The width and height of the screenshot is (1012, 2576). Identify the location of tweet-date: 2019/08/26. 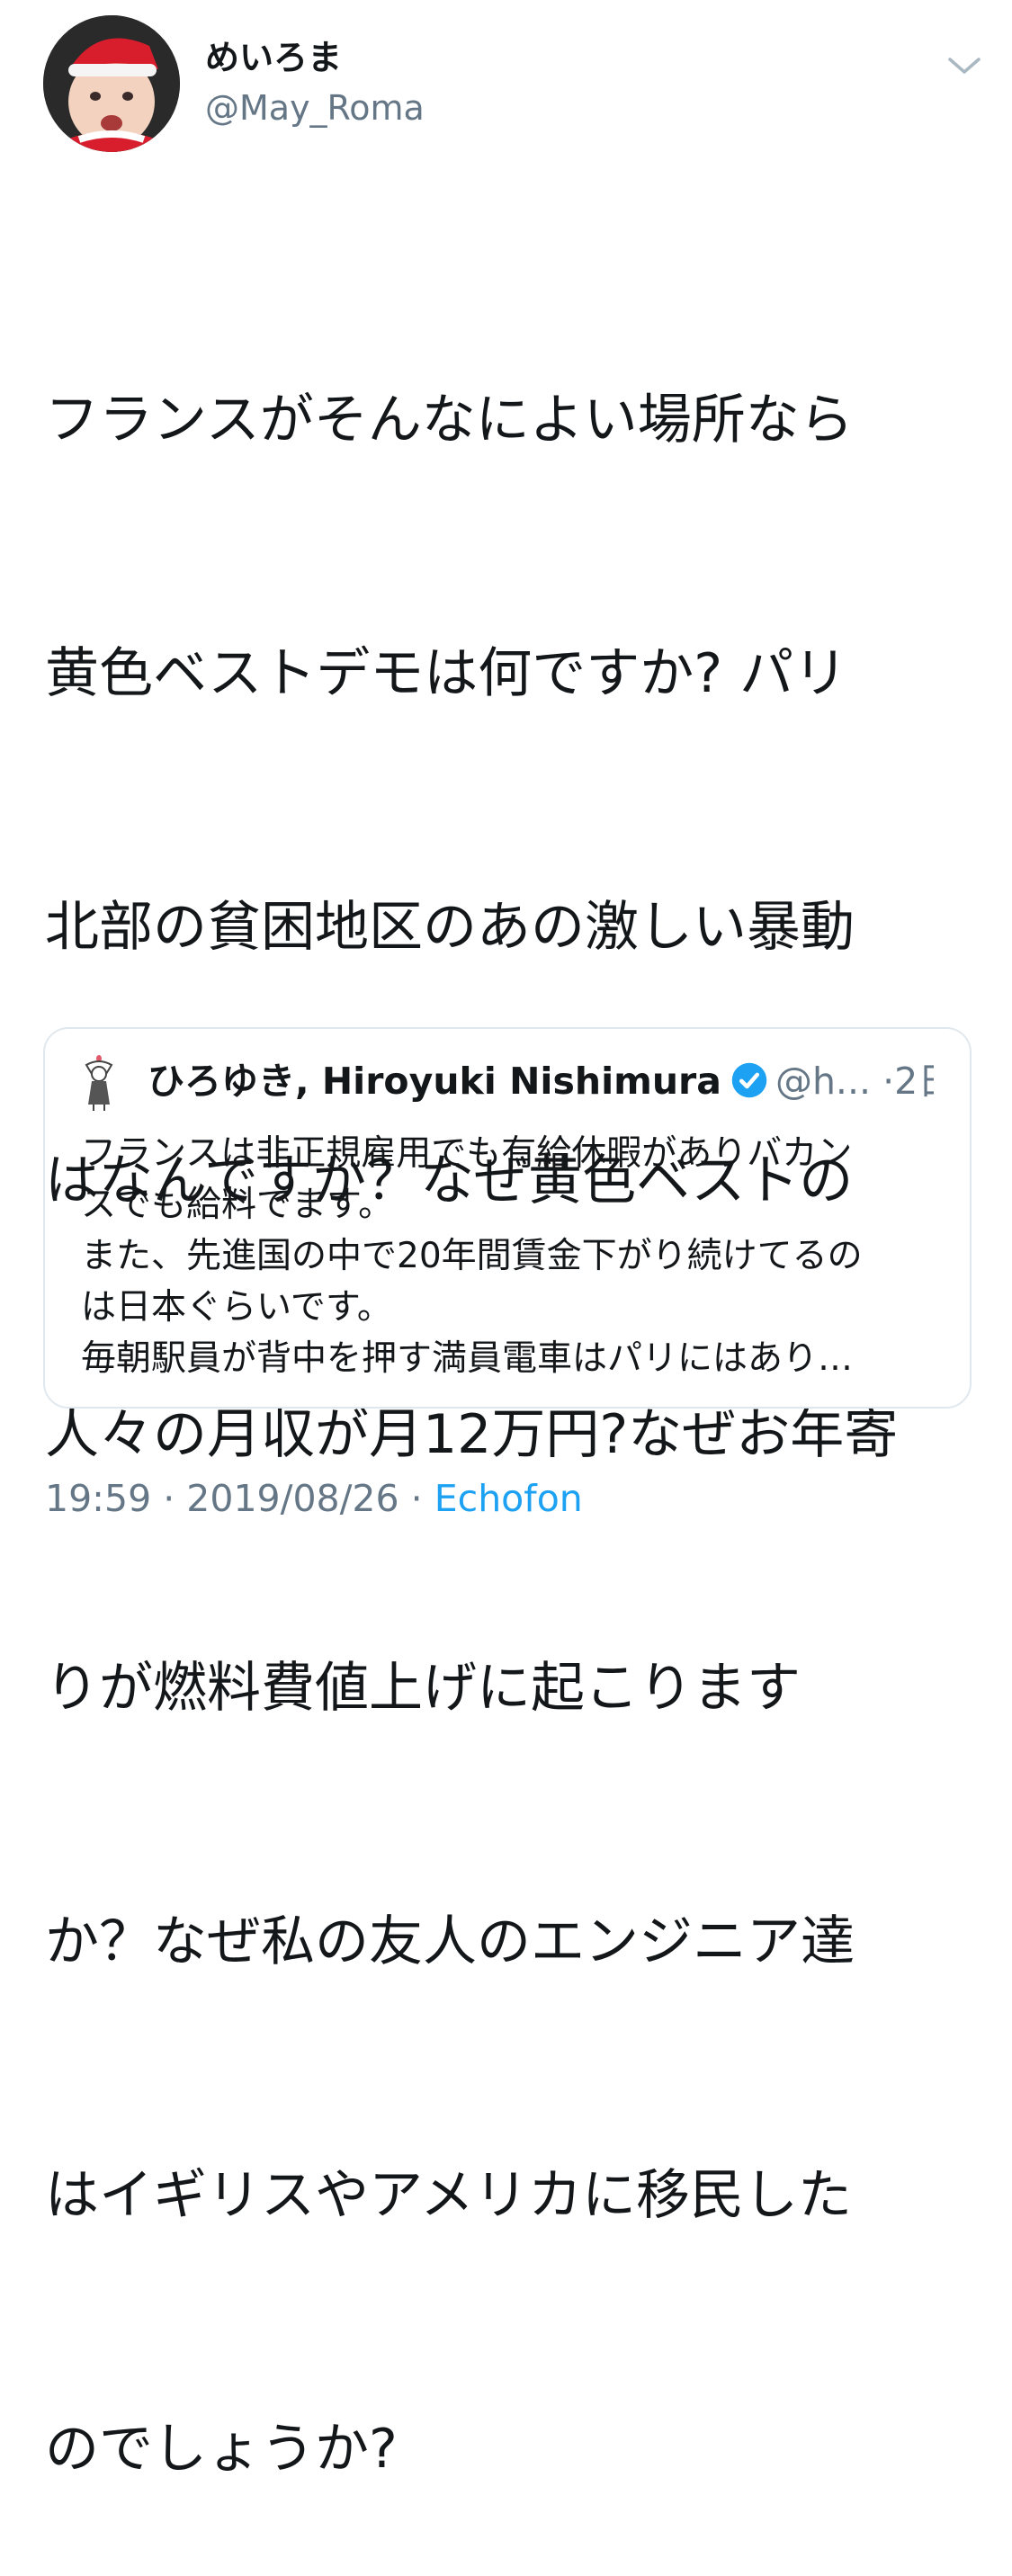
(292, 1498).